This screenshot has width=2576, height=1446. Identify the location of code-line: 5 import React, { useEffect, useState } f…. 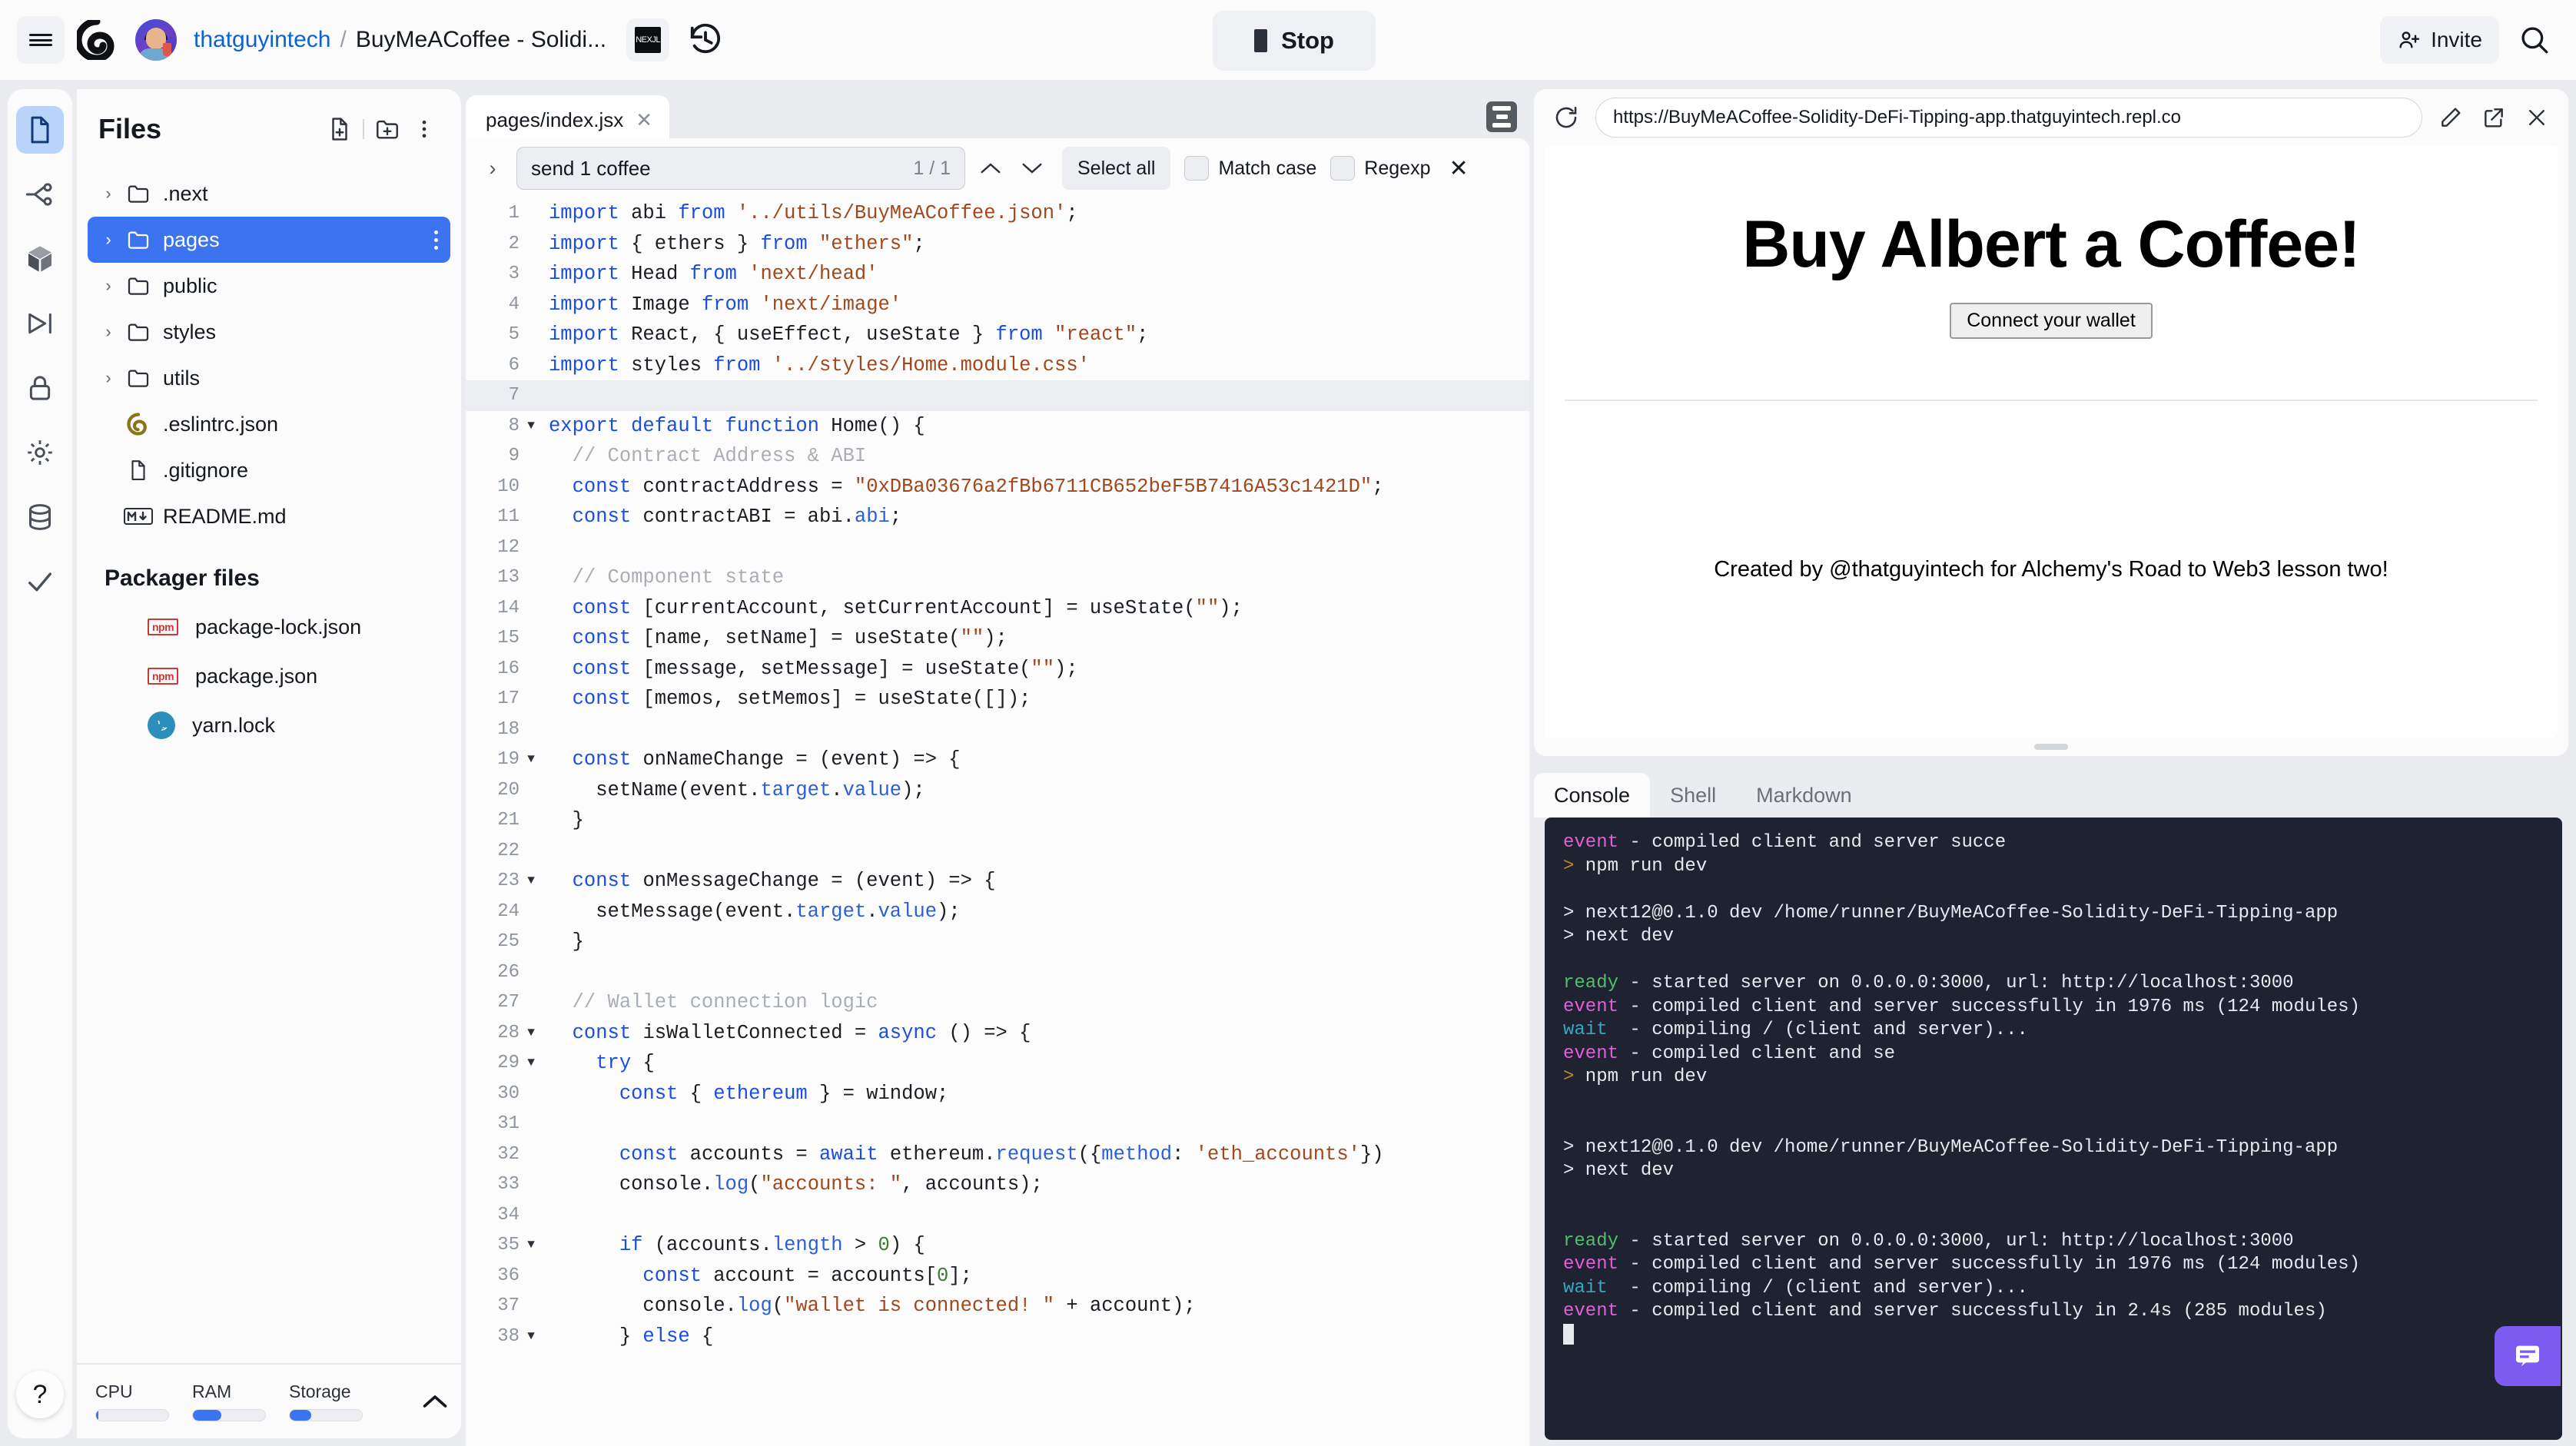
(997, 335).